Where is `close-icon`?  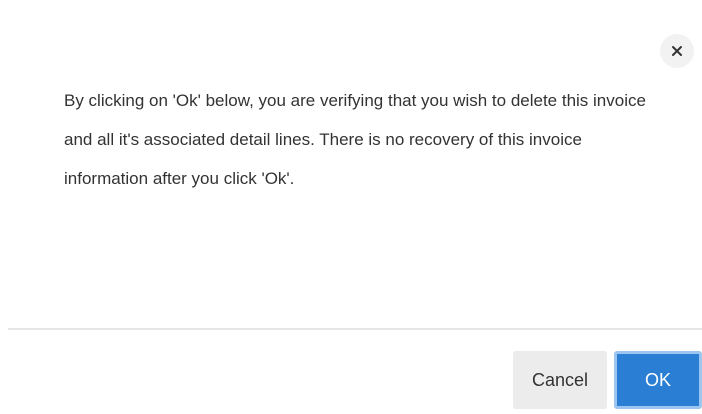 close-icon is located at coordinates (677, 51).